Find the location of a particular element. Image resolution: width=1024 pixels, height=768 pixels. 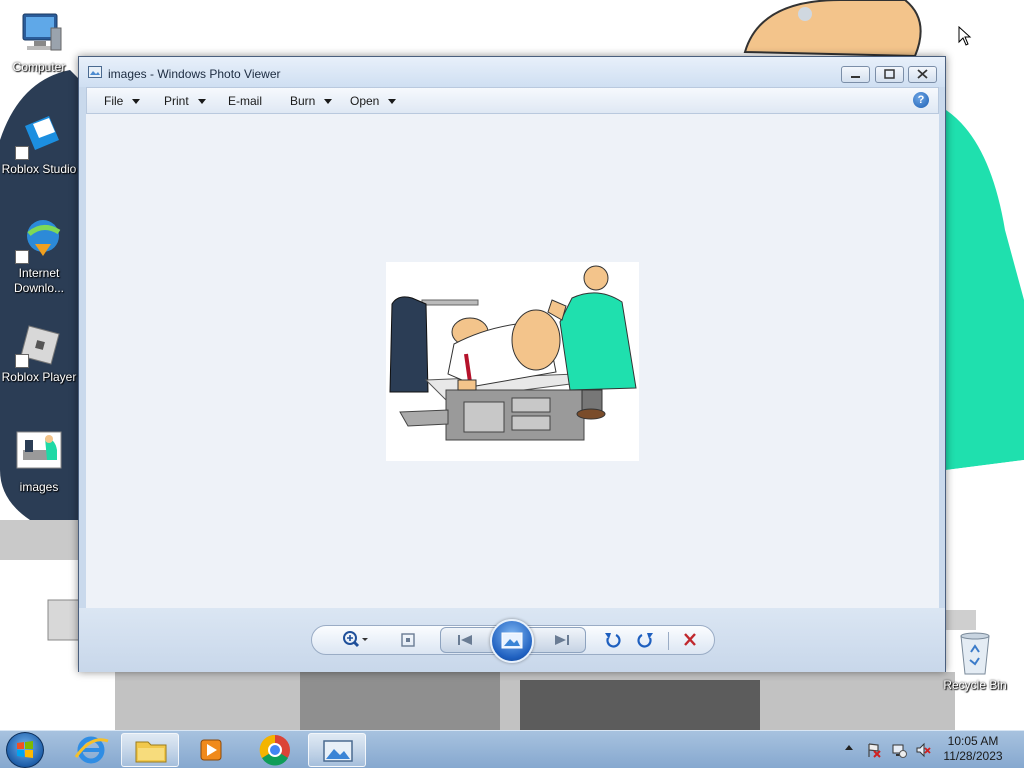

windows-logo-icon is located at coordinates (25, 749).